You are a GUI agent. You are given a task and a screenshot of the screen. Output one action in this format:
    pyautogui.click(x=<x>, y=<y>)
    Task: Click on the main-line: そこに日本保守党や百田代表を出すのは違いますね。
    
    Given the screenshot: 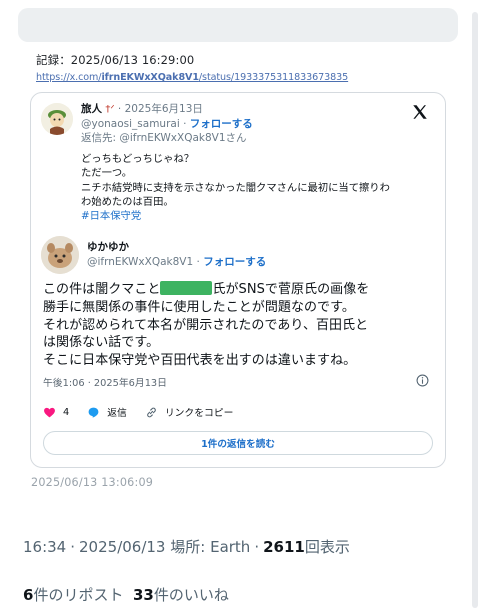 What is the action you would take?
    pyautogui.click(x=200, y=361)
    